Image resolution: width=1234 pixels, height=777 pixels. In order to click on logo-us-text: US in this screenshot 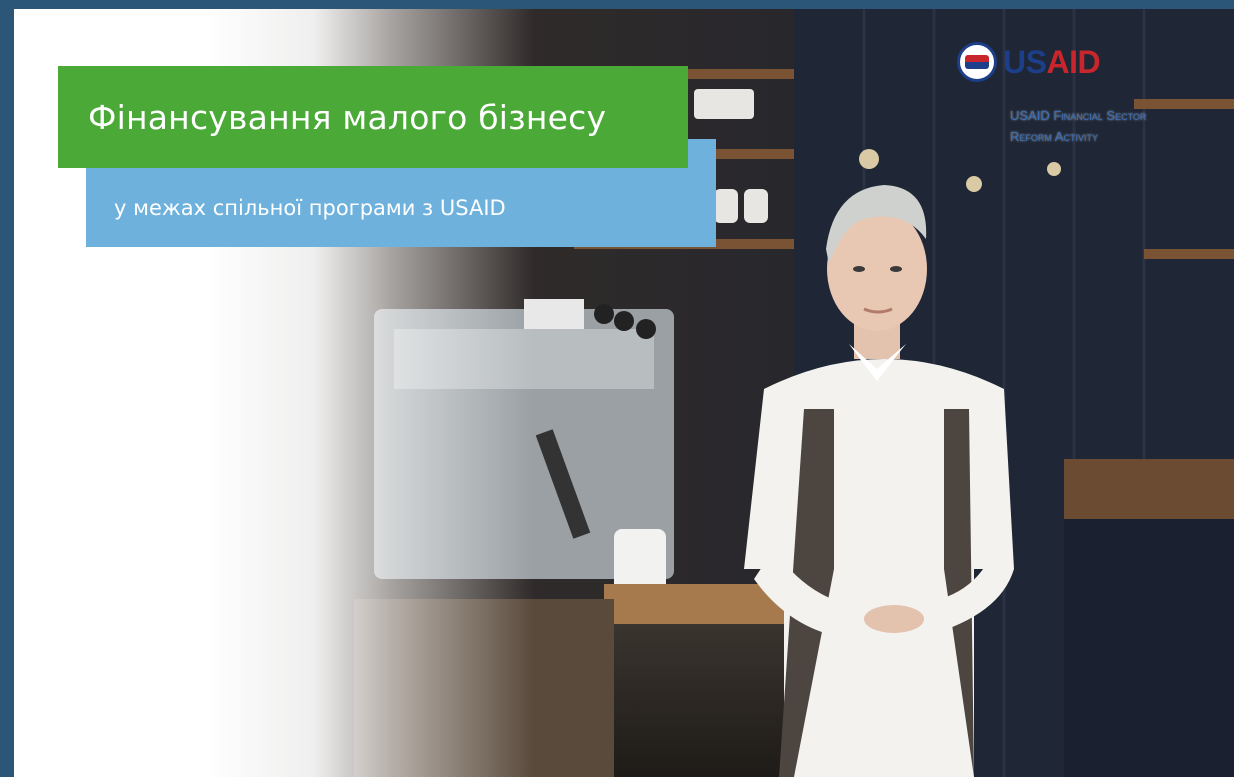, I will do `click(1025, 61)`.